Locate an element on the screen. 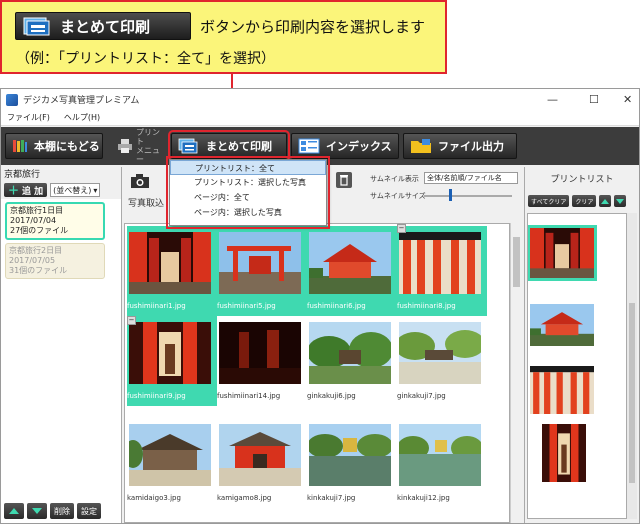  album-item: 京都旅行2日目 2017/07/05 31個のファイル is located at coordinates (55, 261).